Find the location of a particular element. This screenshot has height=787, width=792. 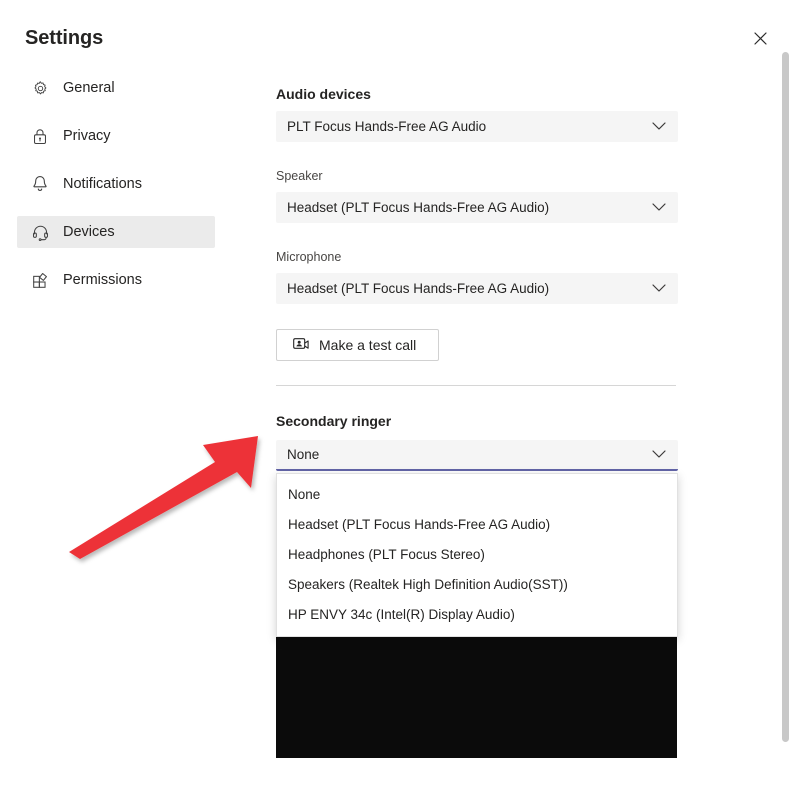

make-test-call-label: Make a test call is located at coordinates (368, 345).